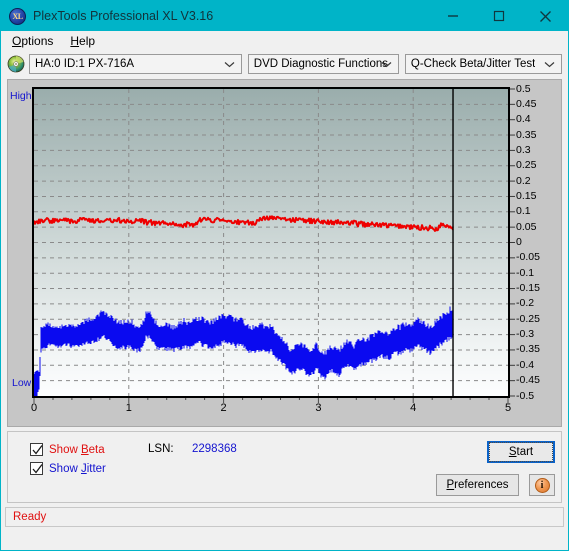 This screenshot has width=569, height=551. I want to click on y-tick-label: 0, so click(519, 242).